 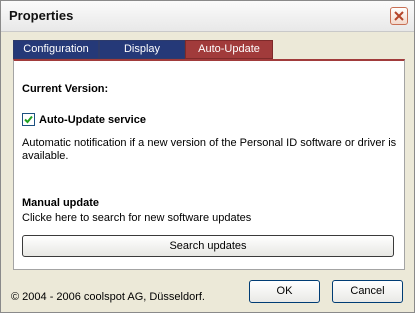 I want to click on manual-update-heading: Manual update, so click(x=61, y=203).